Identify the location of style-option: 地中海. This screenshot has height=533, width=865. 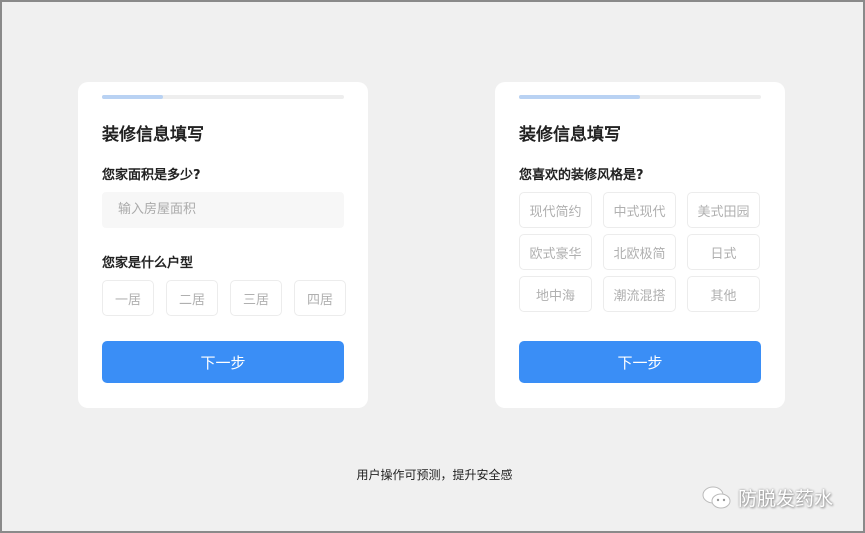
(555, 294).